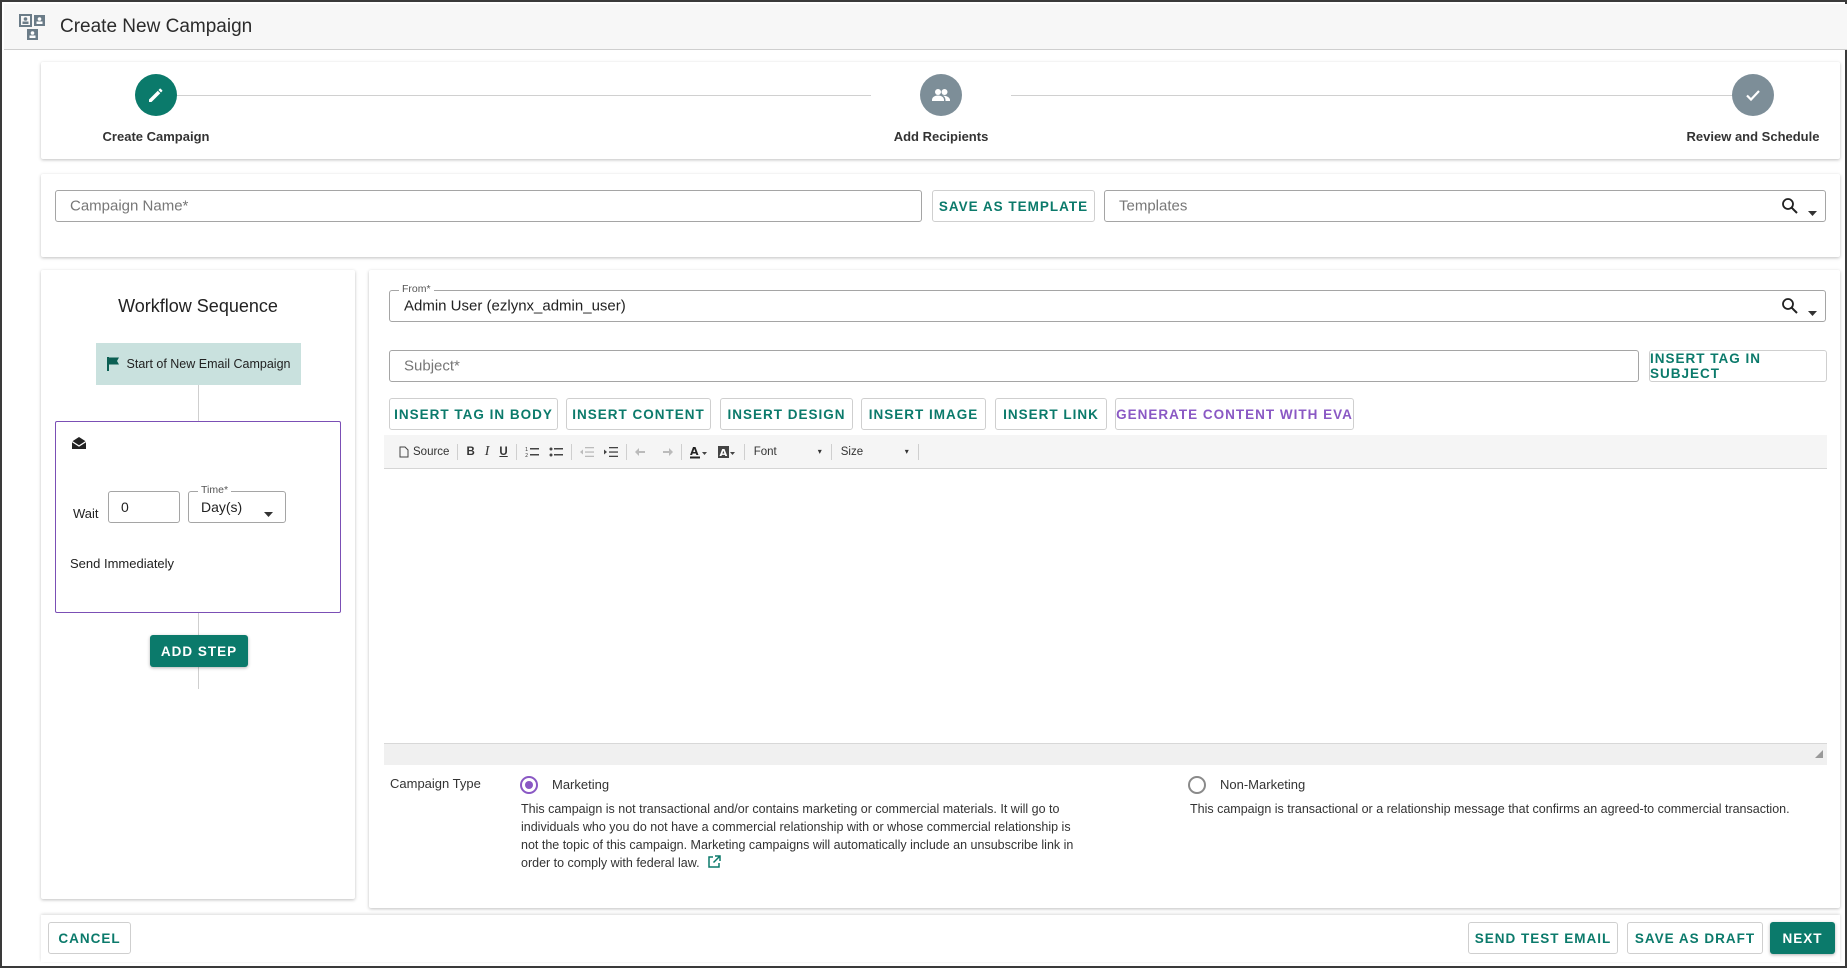 The height and width of the screenshot is (968, 1847). I want to click on step-add-recipients: Add Recipients, so click(941, 109).